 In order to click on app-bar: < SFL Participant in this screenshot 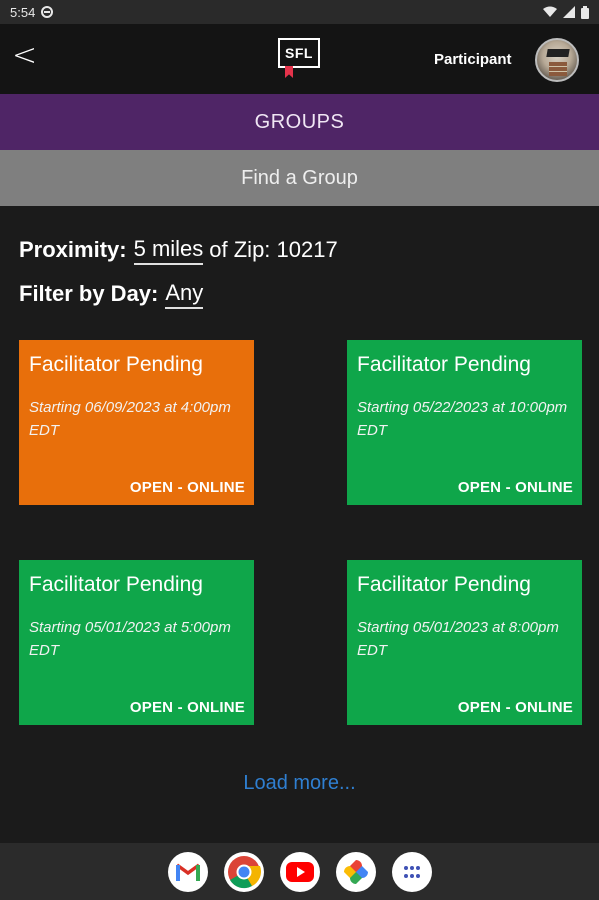, I will do `click(299, 59)`.